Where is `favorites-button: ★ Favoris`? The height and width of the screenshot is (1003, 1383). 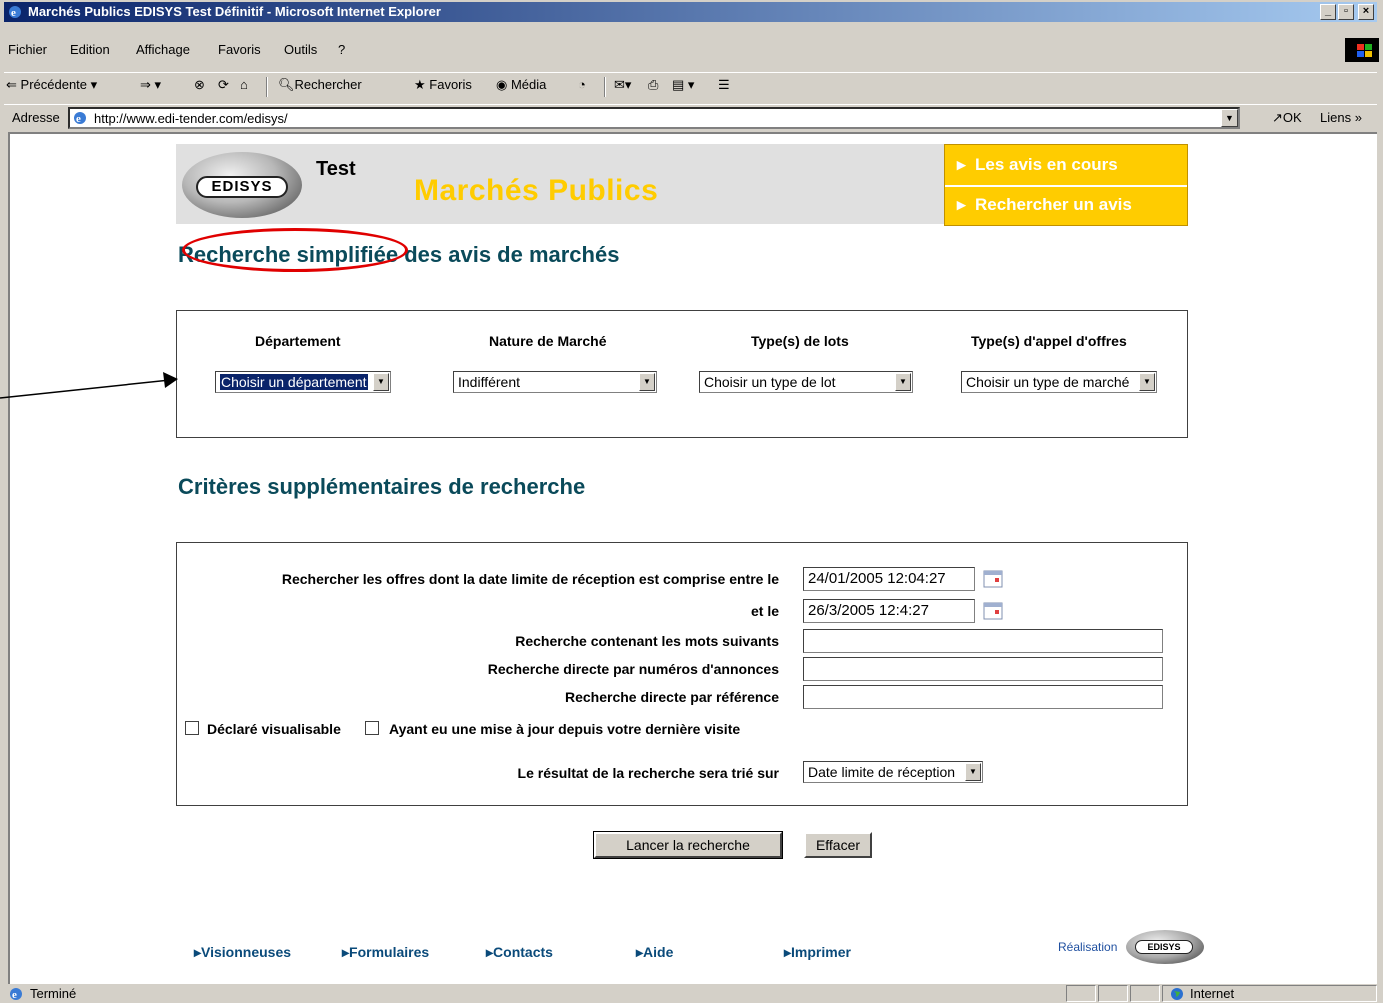 favorites-button: ★ Favoris is located at coordinates (443, 85).